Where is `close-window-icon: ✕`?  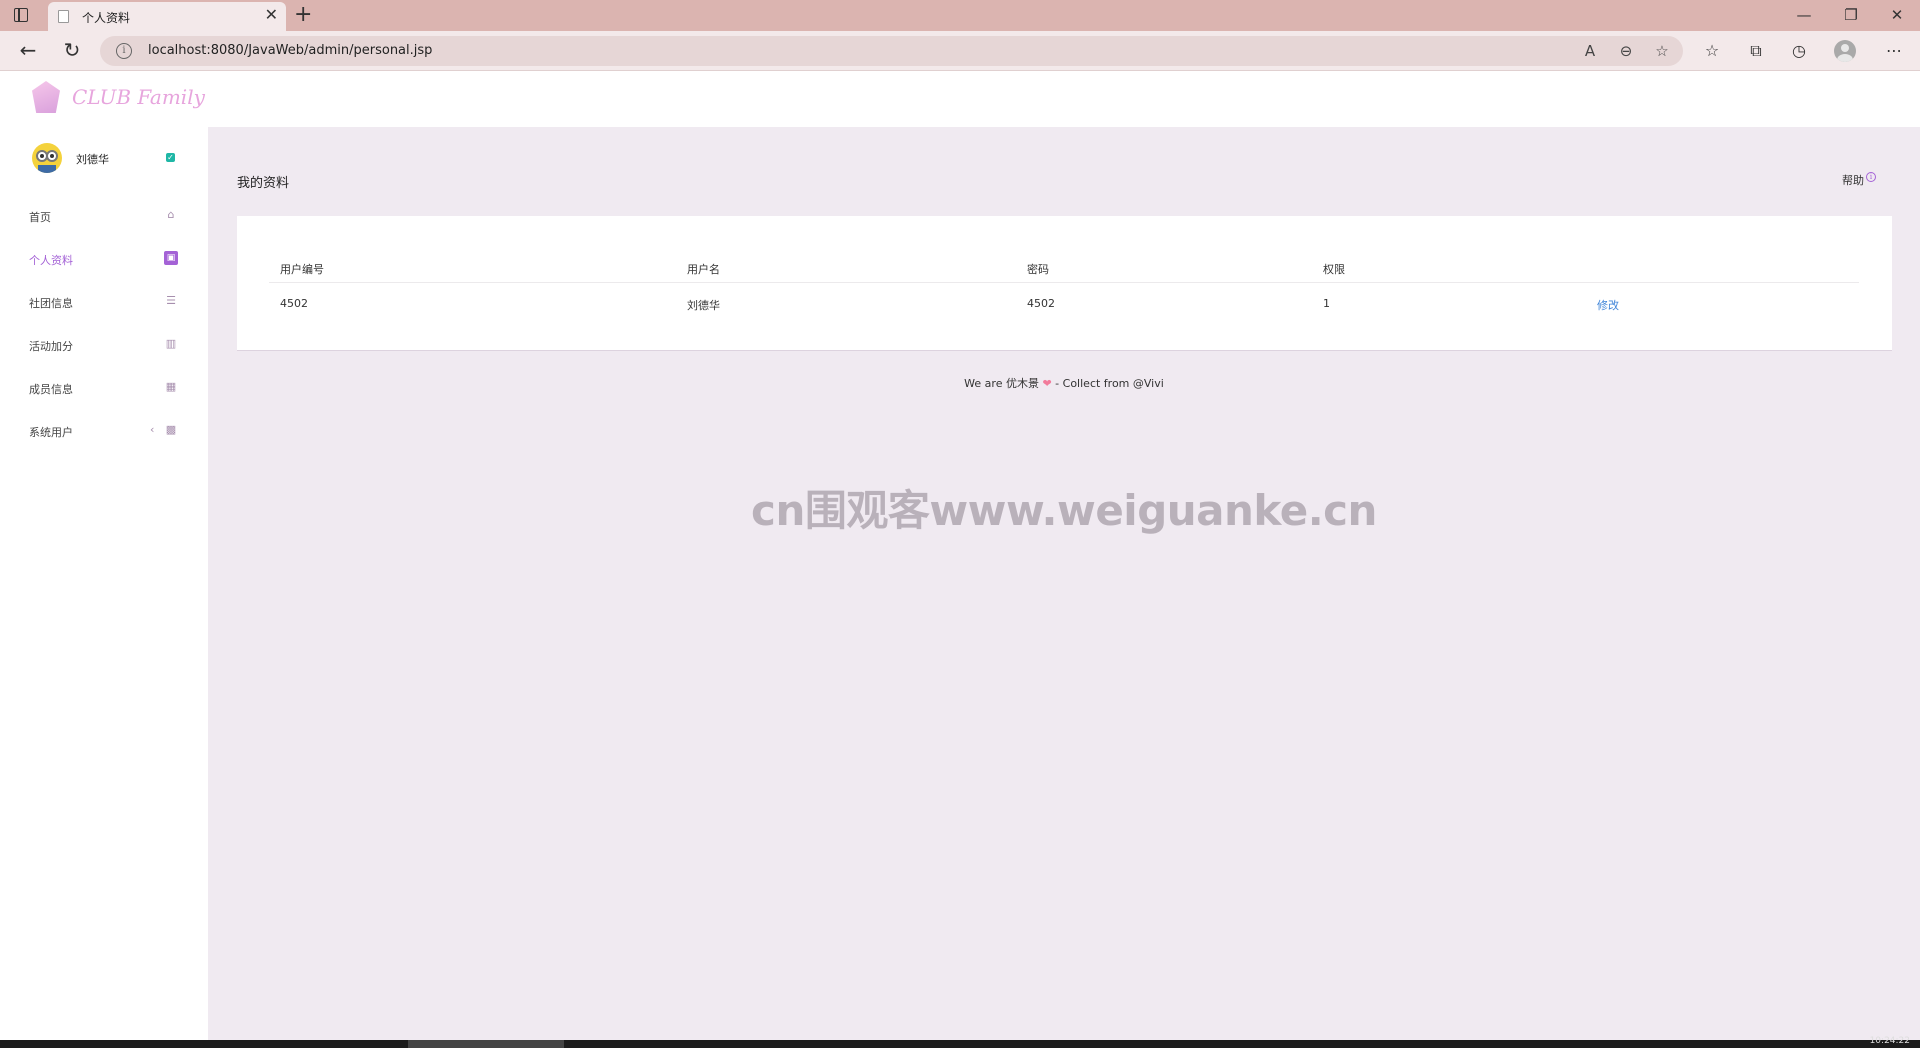 close-window-icon: ✕ is located at coordinates (1897, 15).